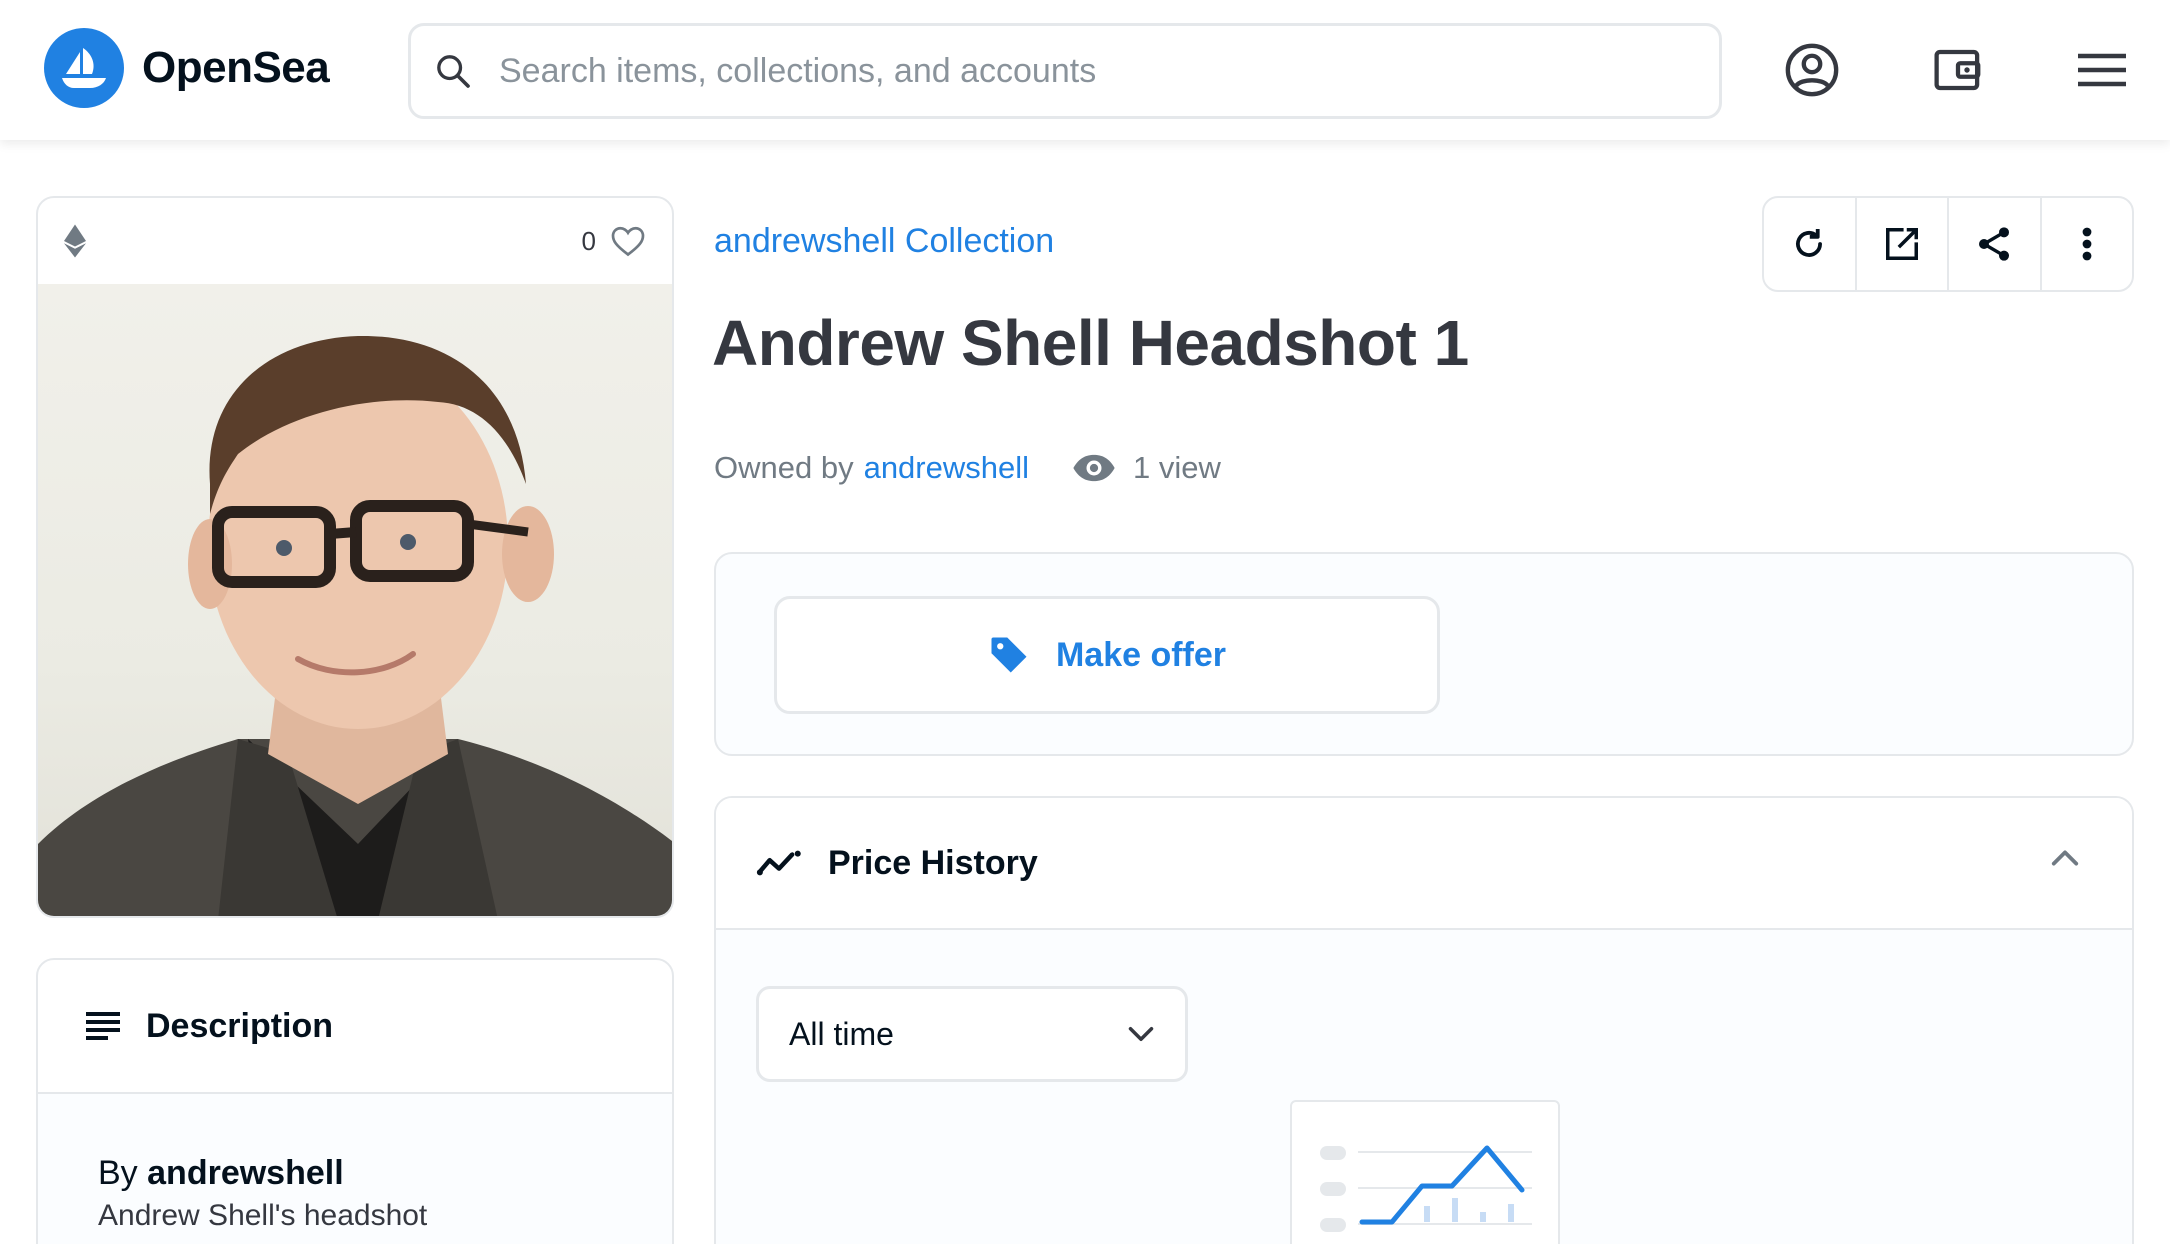 Image resolution: width=2170 pixels, height=1244 pixels. I want to click on more-icon, so click(2087, 244).